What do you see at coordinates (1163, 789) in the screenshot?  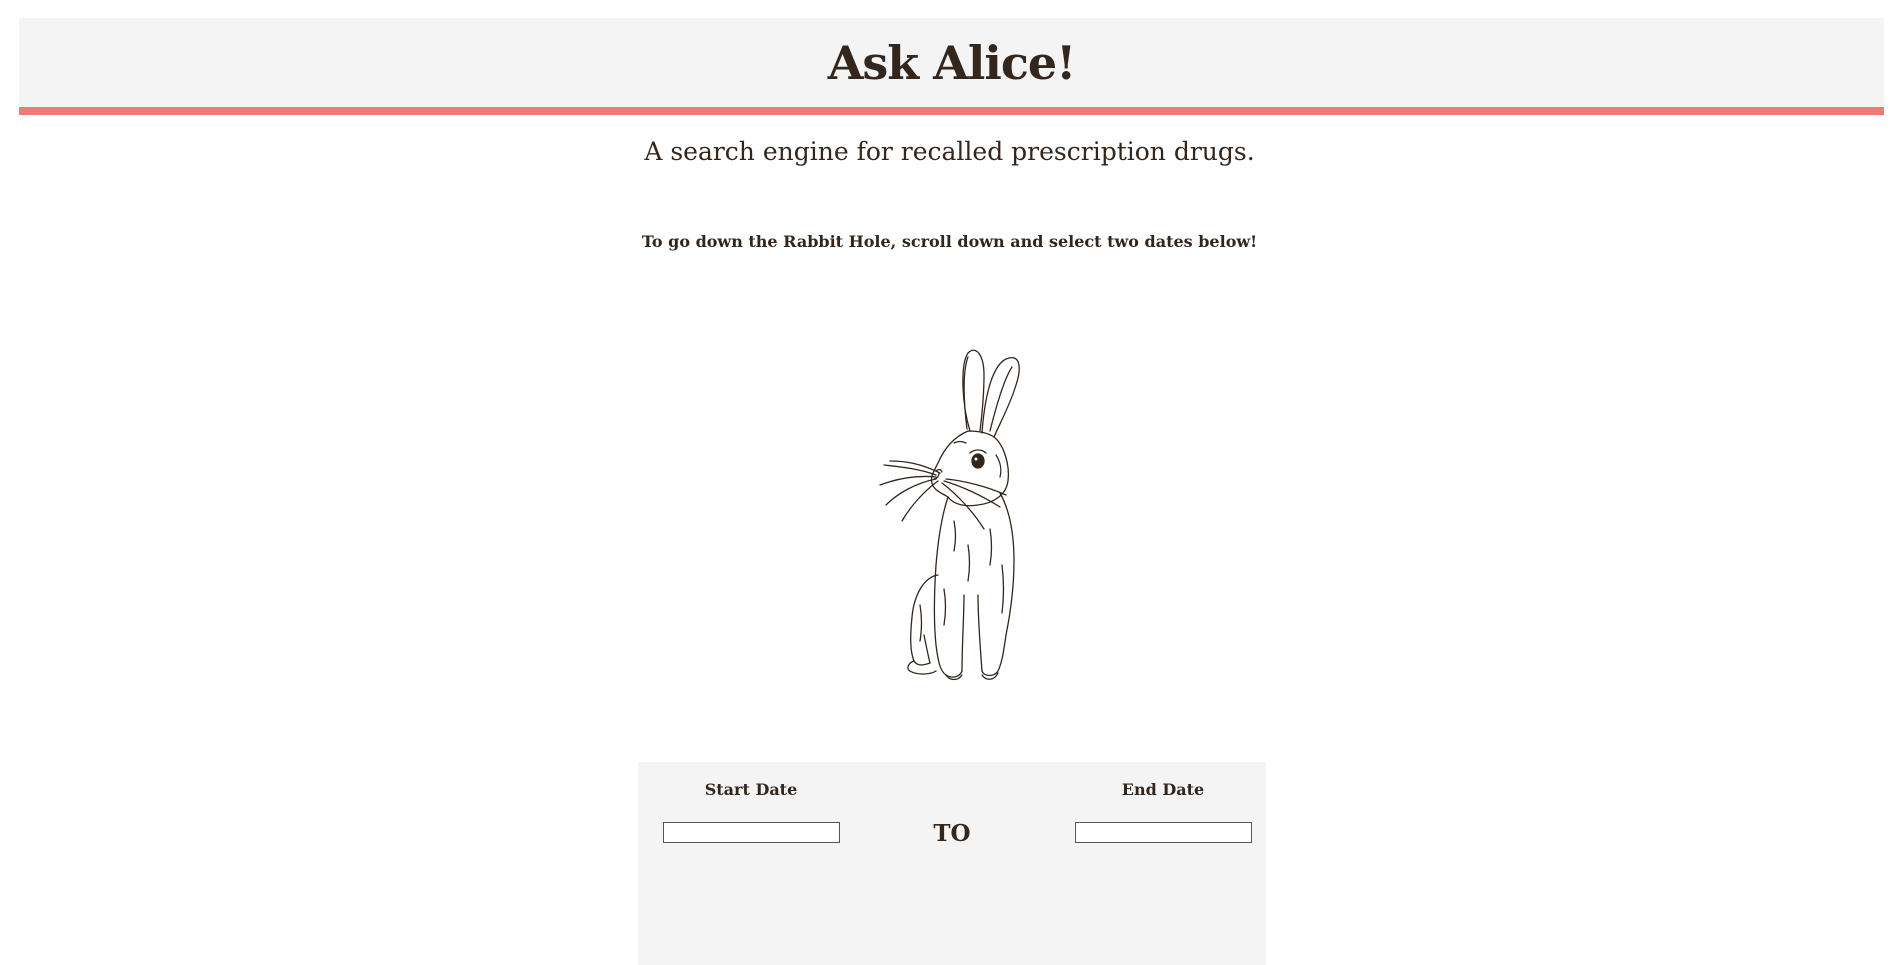 I see `end-date-label: End Date` at bounding box center [1163, 789].